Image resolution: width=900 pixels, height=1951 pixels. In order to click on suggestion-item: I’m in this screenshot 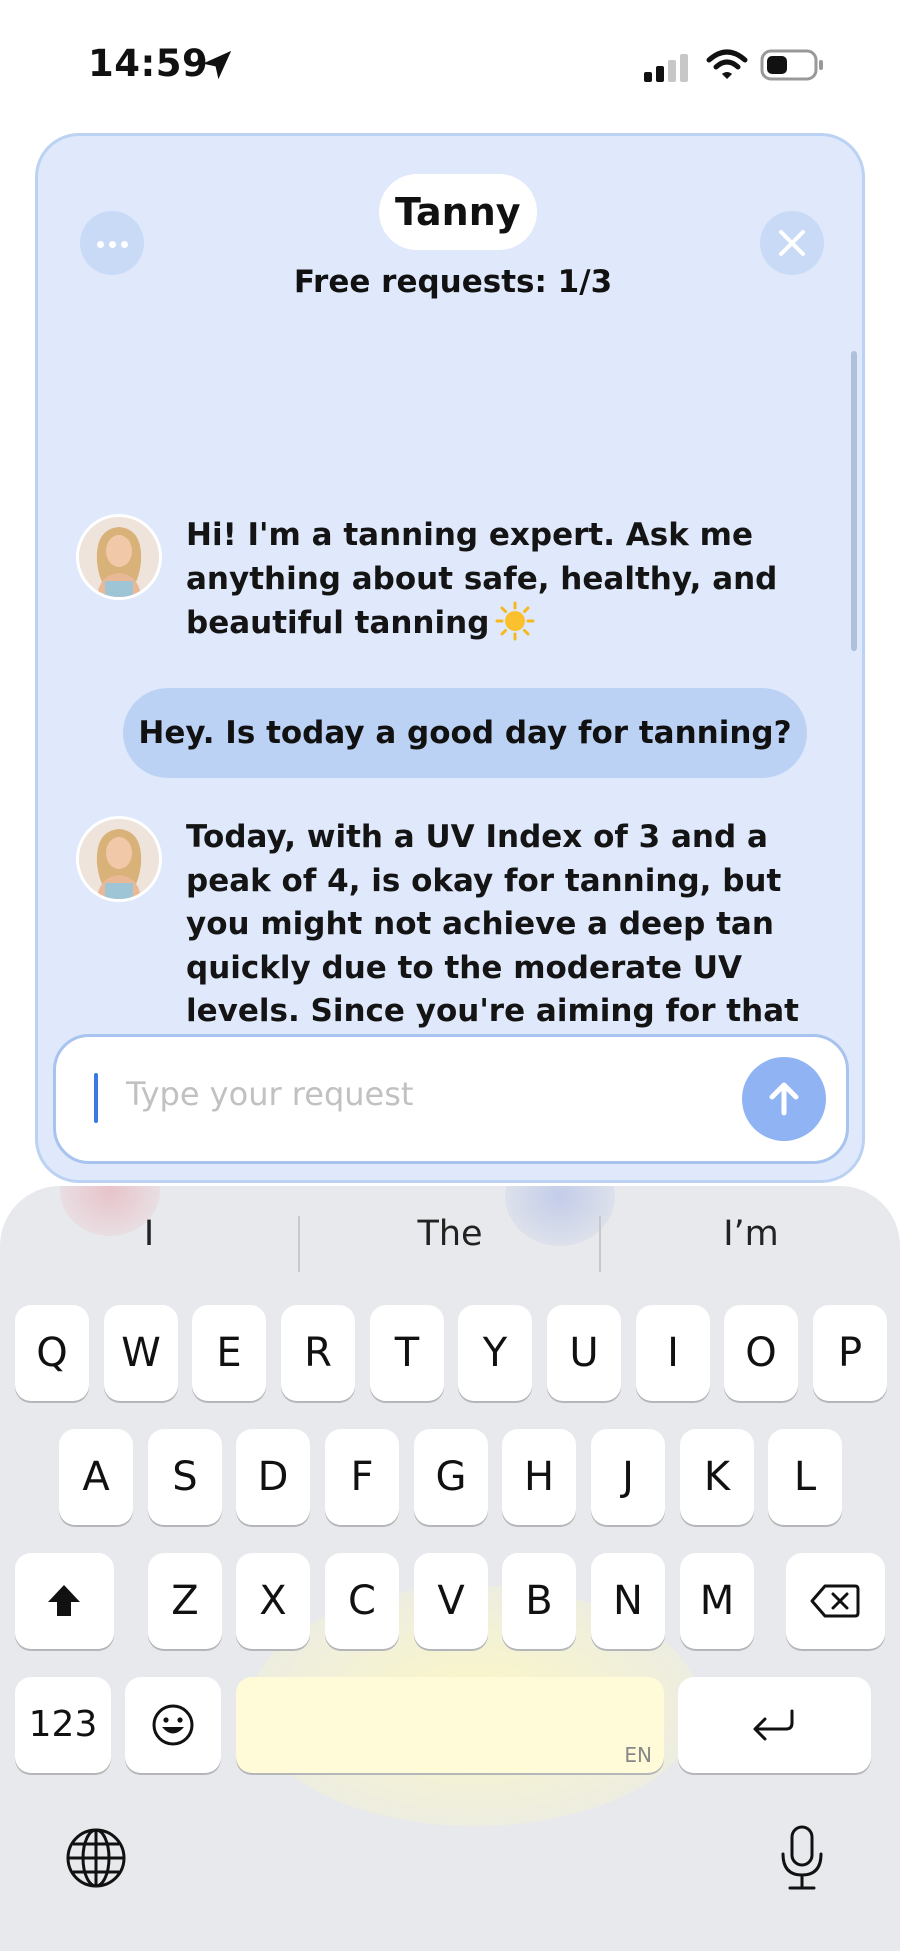, I will do `click(751, 1234)`.